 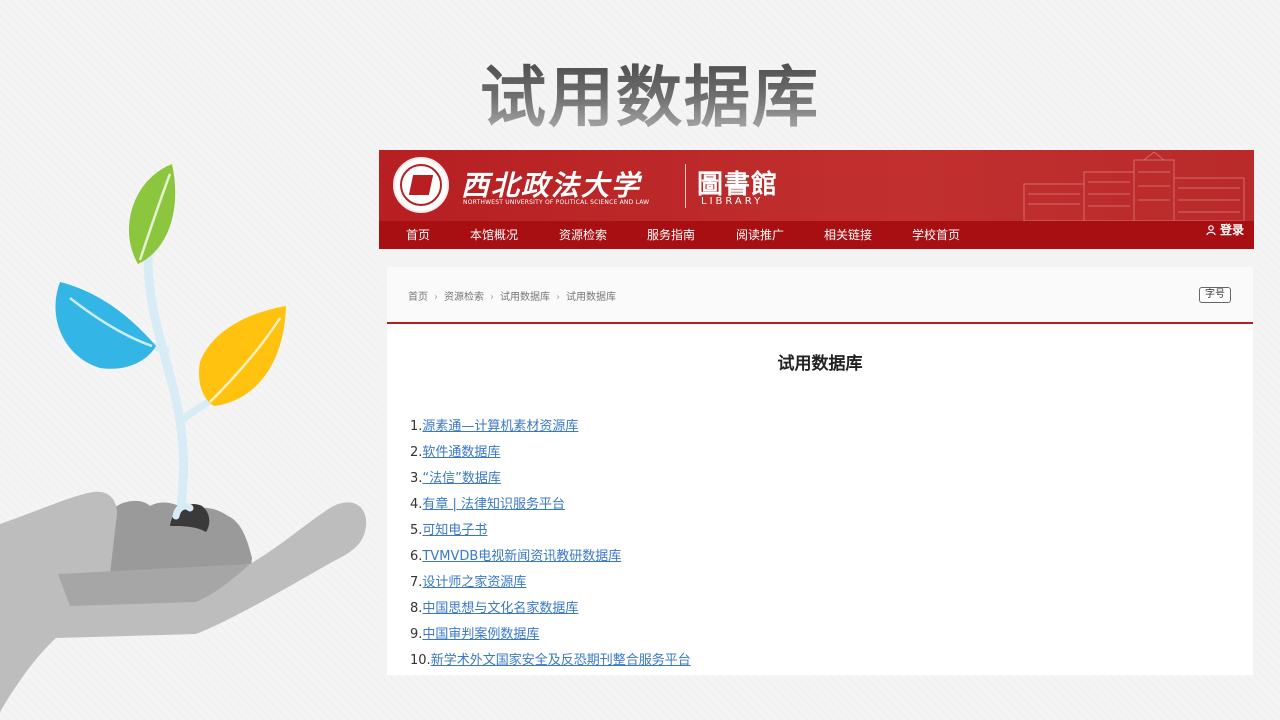 I want to click on nav-item-home: 首页, so click(x=418, y=235).